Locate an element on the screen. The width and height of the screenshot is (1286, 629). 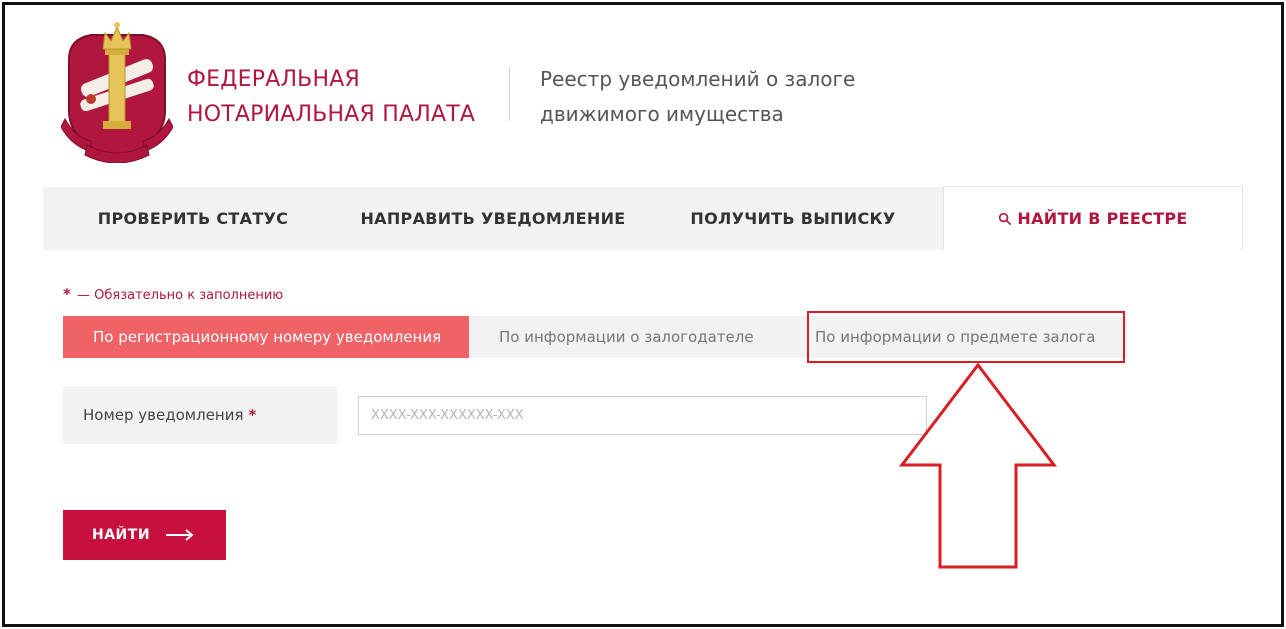
notice-number-input is located at coordinates (642, 415).